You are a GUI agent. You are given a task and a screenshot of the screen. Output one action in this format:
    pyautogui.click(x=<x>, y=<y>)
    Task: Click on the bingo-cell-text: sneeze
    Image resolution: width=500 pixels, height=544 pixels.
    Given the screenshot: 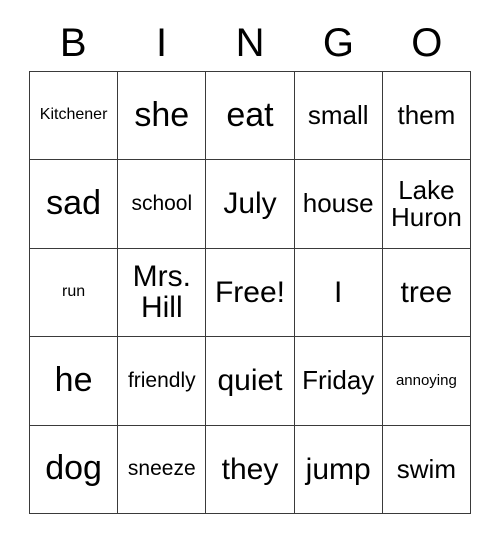 What is the action you would take?
    pyautogui.click(x=161, y=469)
    